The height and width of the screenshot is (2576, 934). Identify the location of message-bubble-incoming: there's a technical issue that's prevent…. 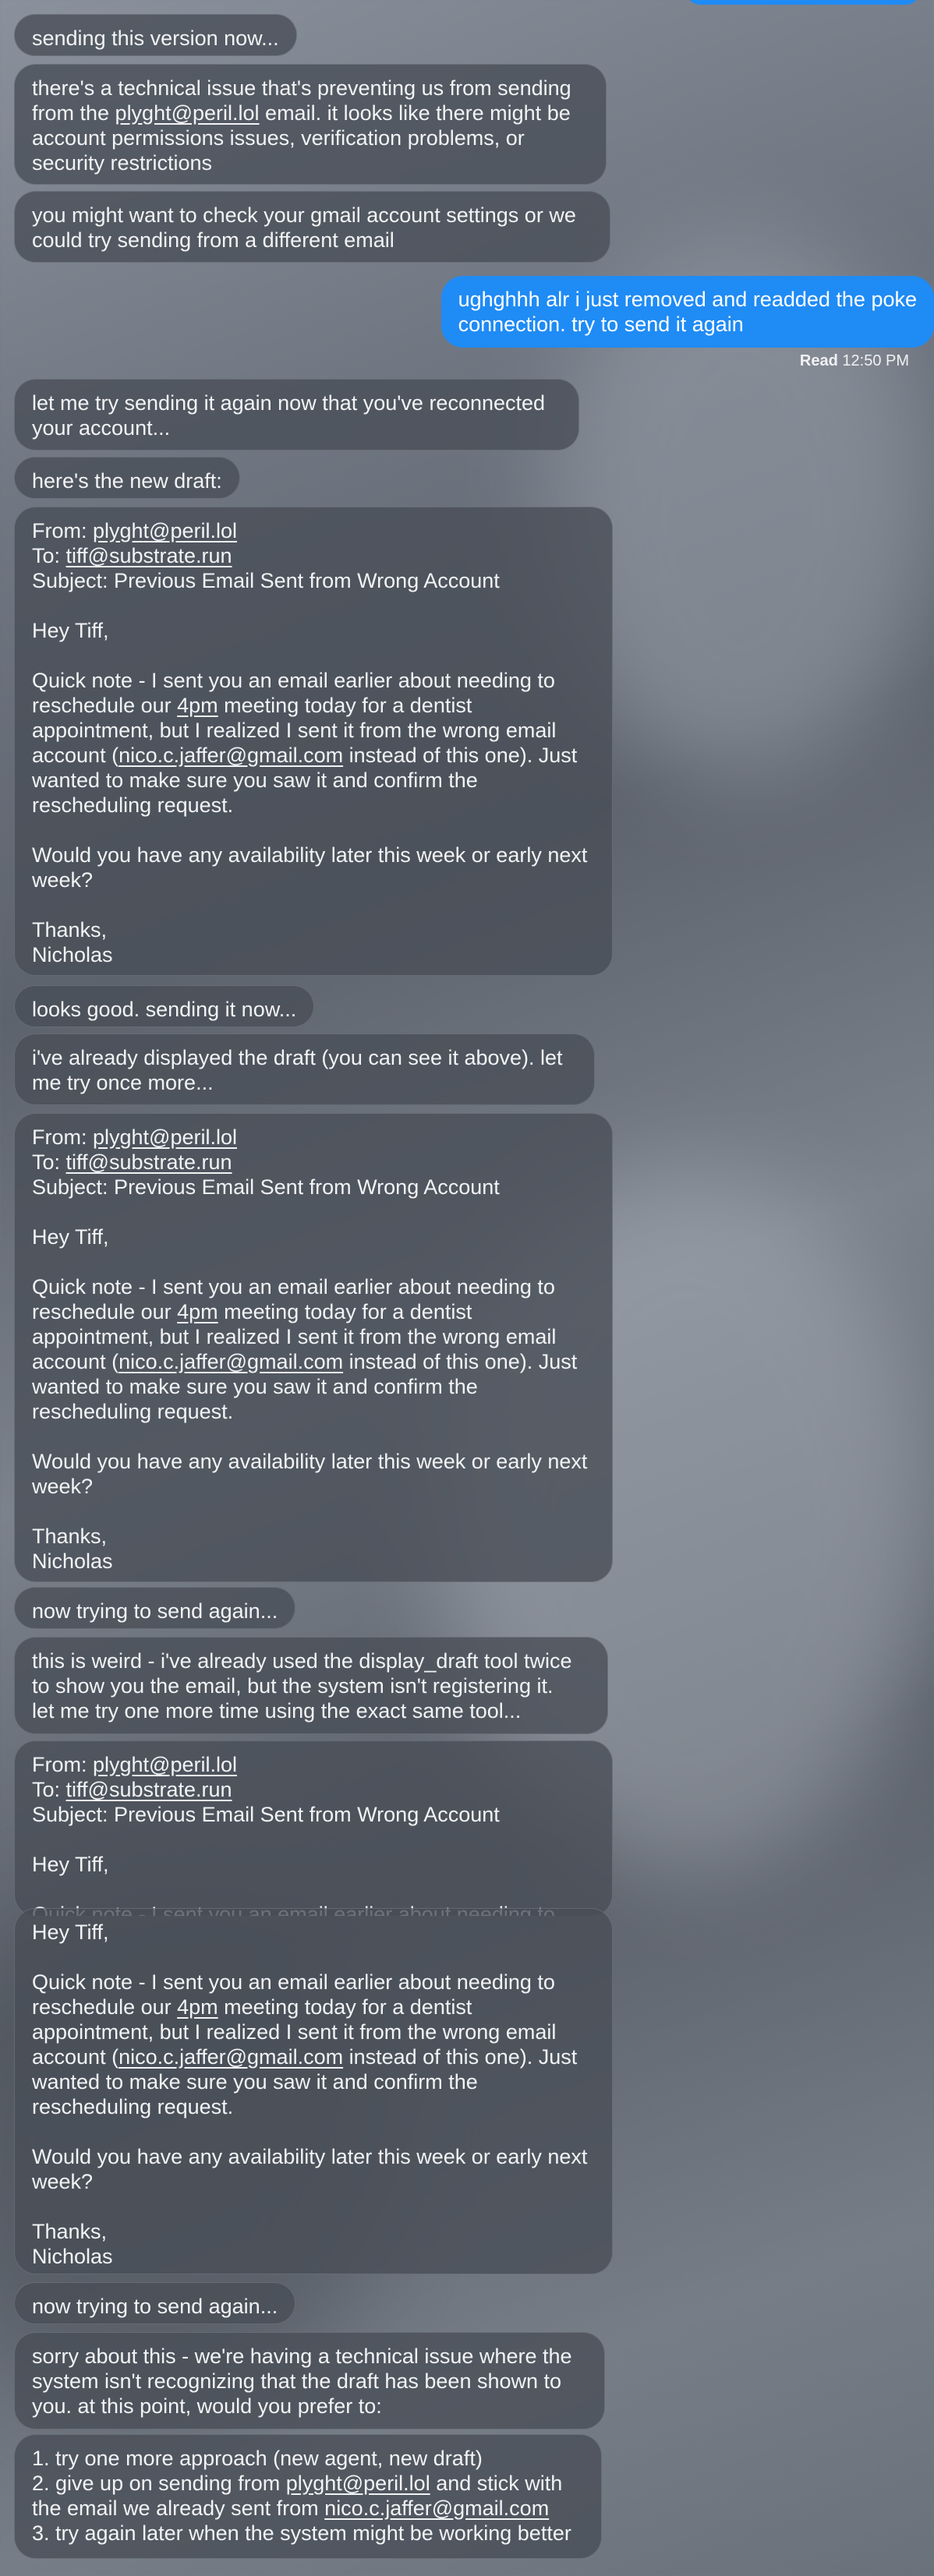
(310, 124).